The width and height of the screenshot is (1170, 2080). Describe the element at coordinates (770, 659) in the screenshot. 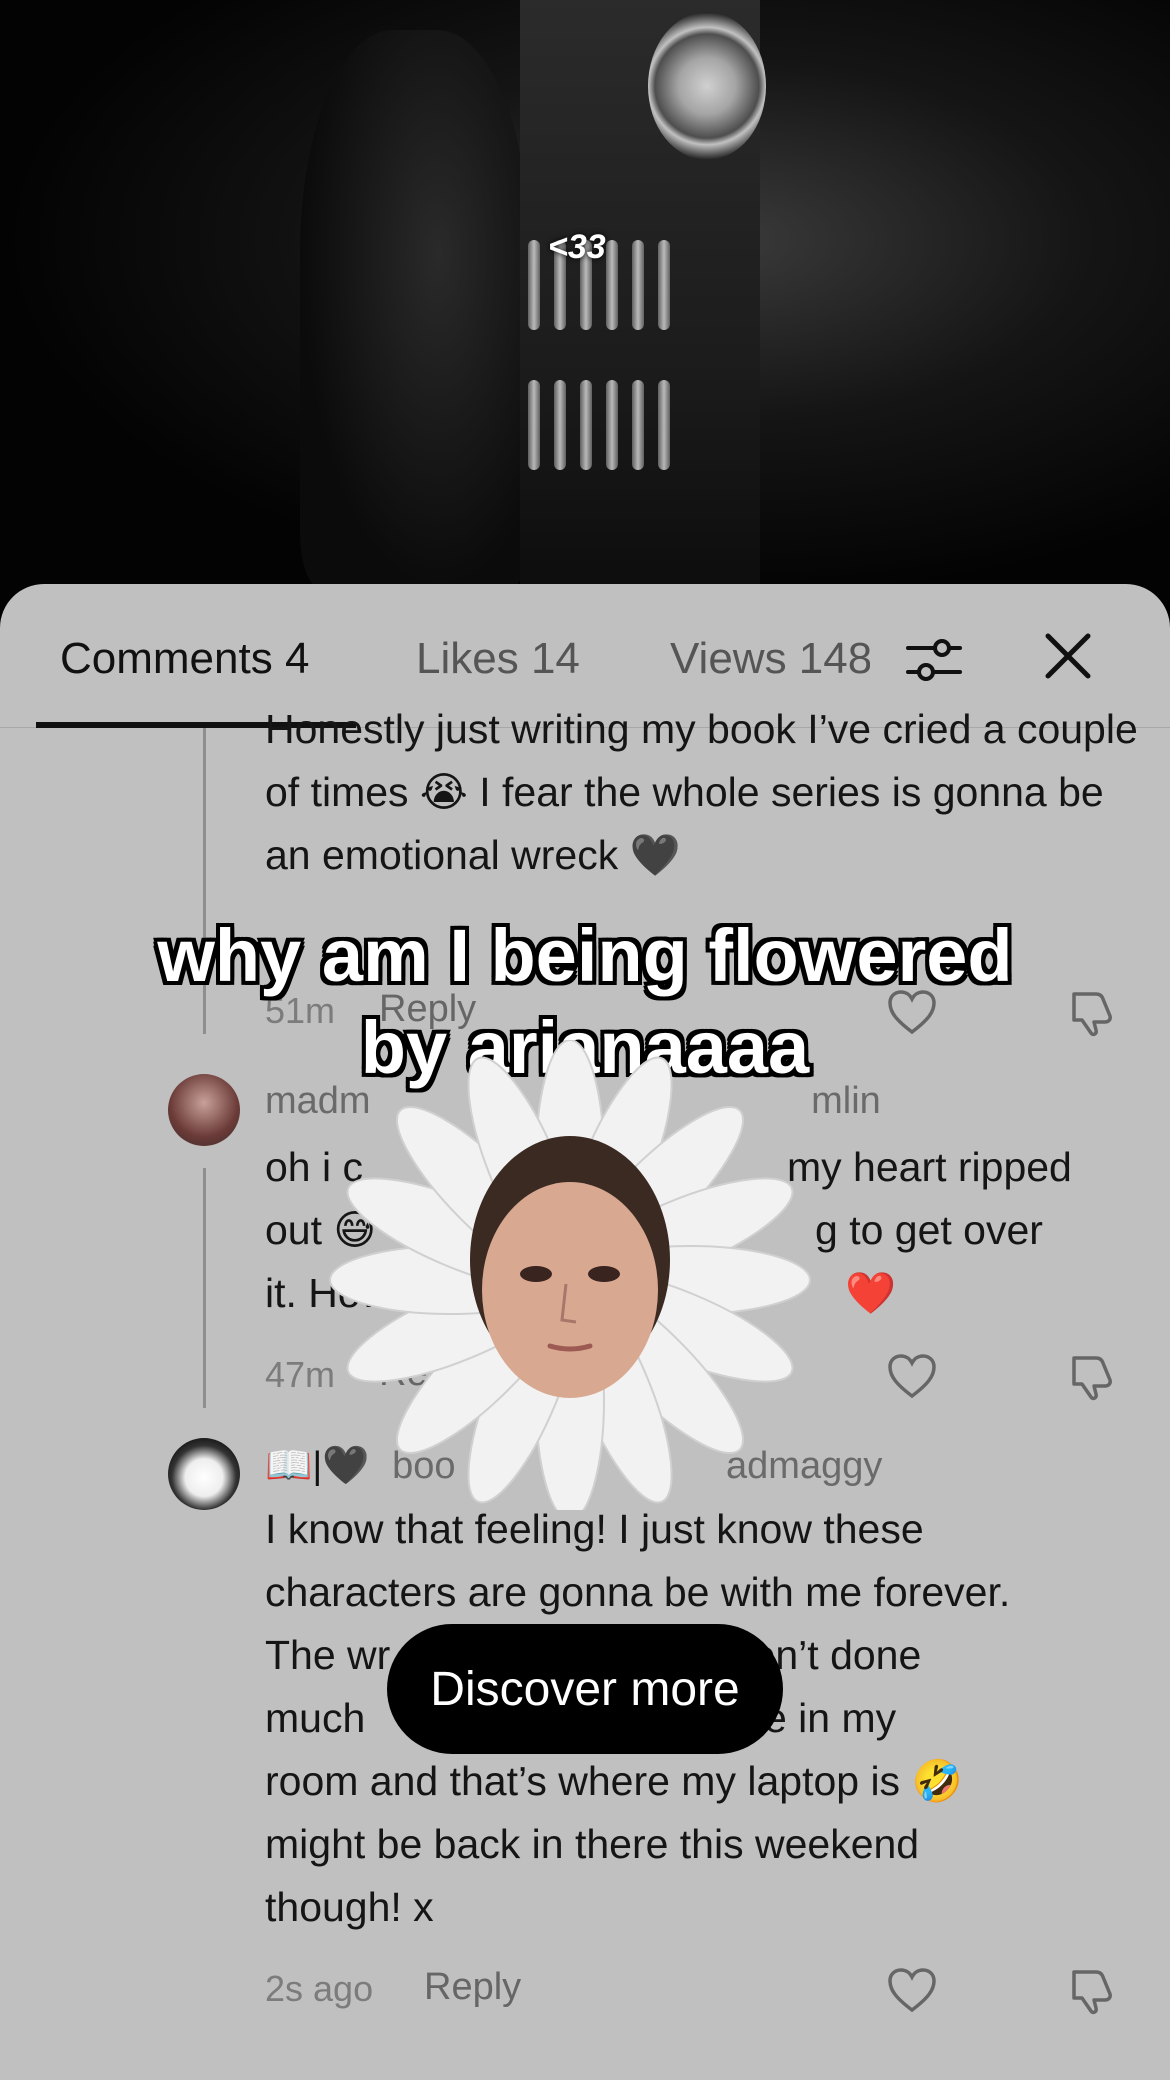

I see `tab-views: Views 148` at that location.